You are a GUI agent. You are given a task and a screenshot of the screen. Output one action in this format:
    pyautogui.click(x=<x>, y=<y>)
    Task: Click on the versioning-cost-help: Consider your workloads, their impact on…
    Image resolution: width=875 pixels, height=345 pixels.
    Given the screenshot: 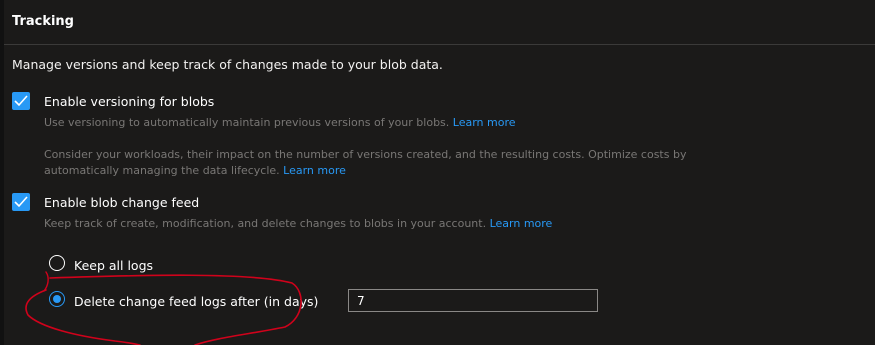 What is the action you would take?
    pyautogui.click(x=394, y=163)
    